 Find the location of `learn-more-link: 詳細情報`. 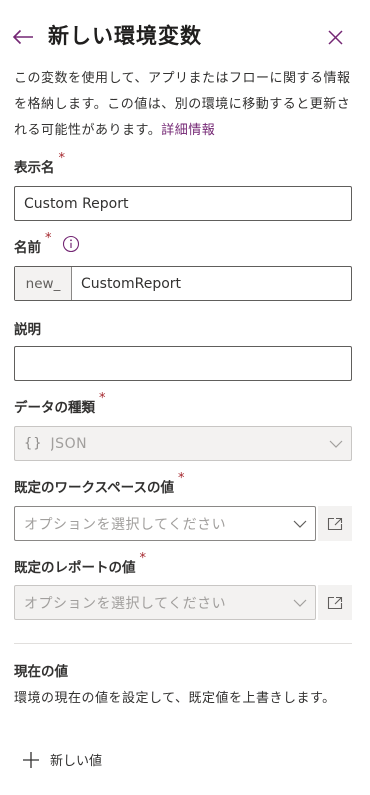

learn-more-link: 詳細情報 is located at coordinates (188, 130).